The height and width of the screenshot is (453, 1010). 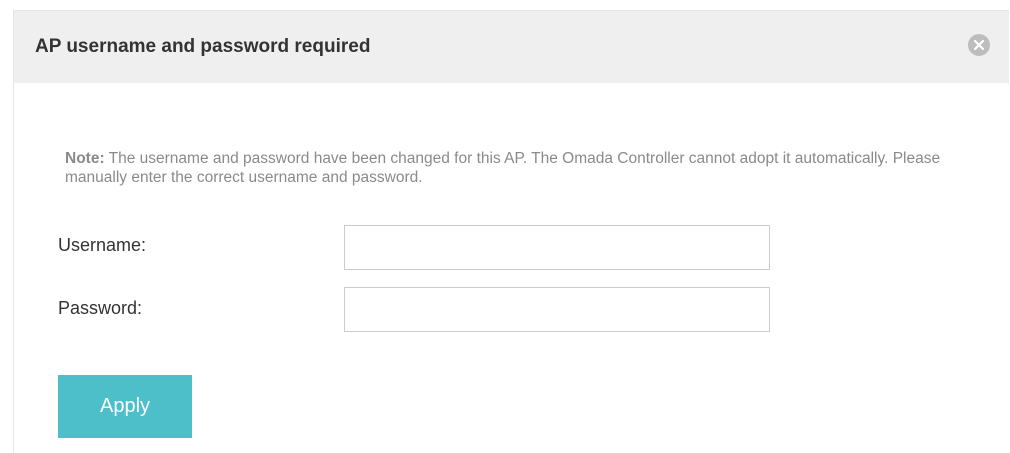 What do you see at coordinates (100, 308) in the screenshot?
I see `password-label: Password:` at bounding box center [100, 308].